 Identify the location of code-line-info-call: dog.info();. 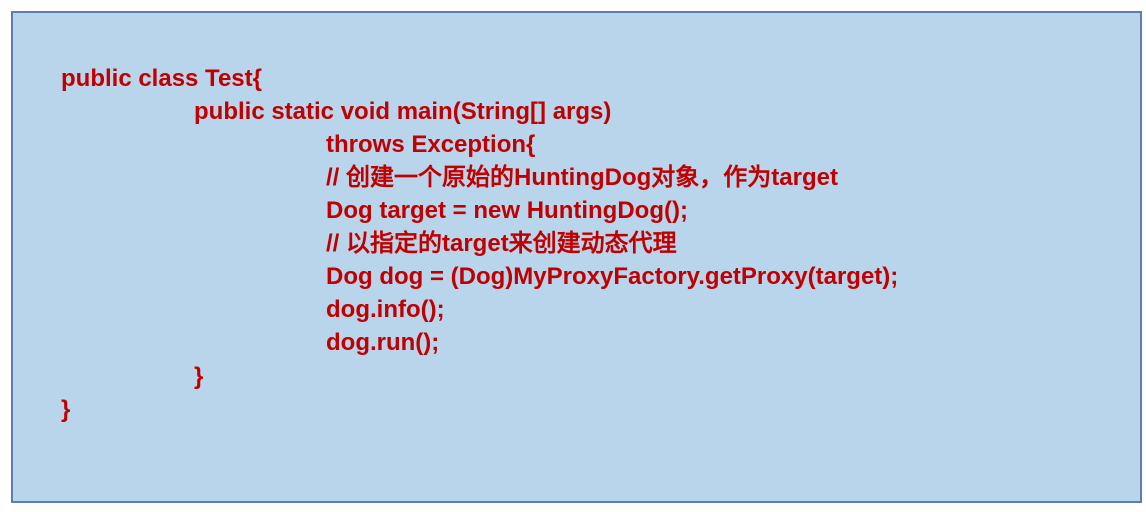
(385, 309).